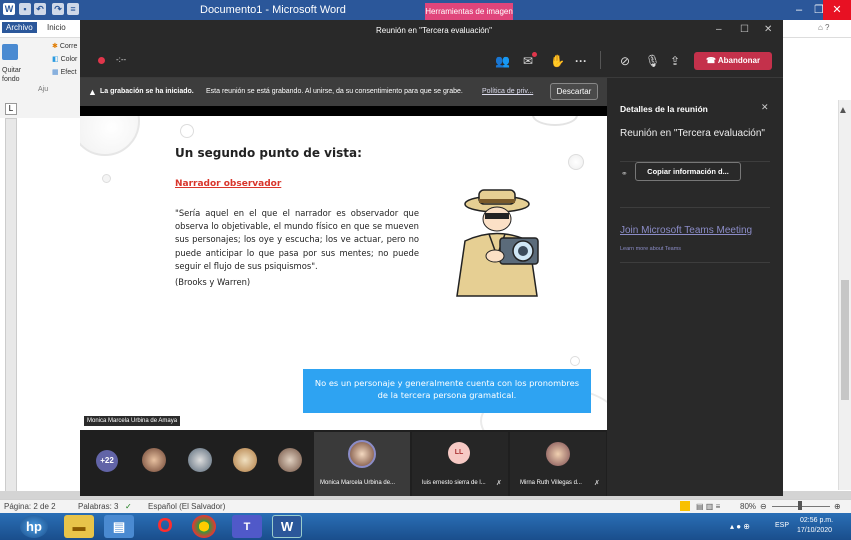 The height and width of the screenshot is (540, 851). Describe the element at coordinates (56, 27) in the screenshot. I see `tab-inicio: Inicio` at that location.